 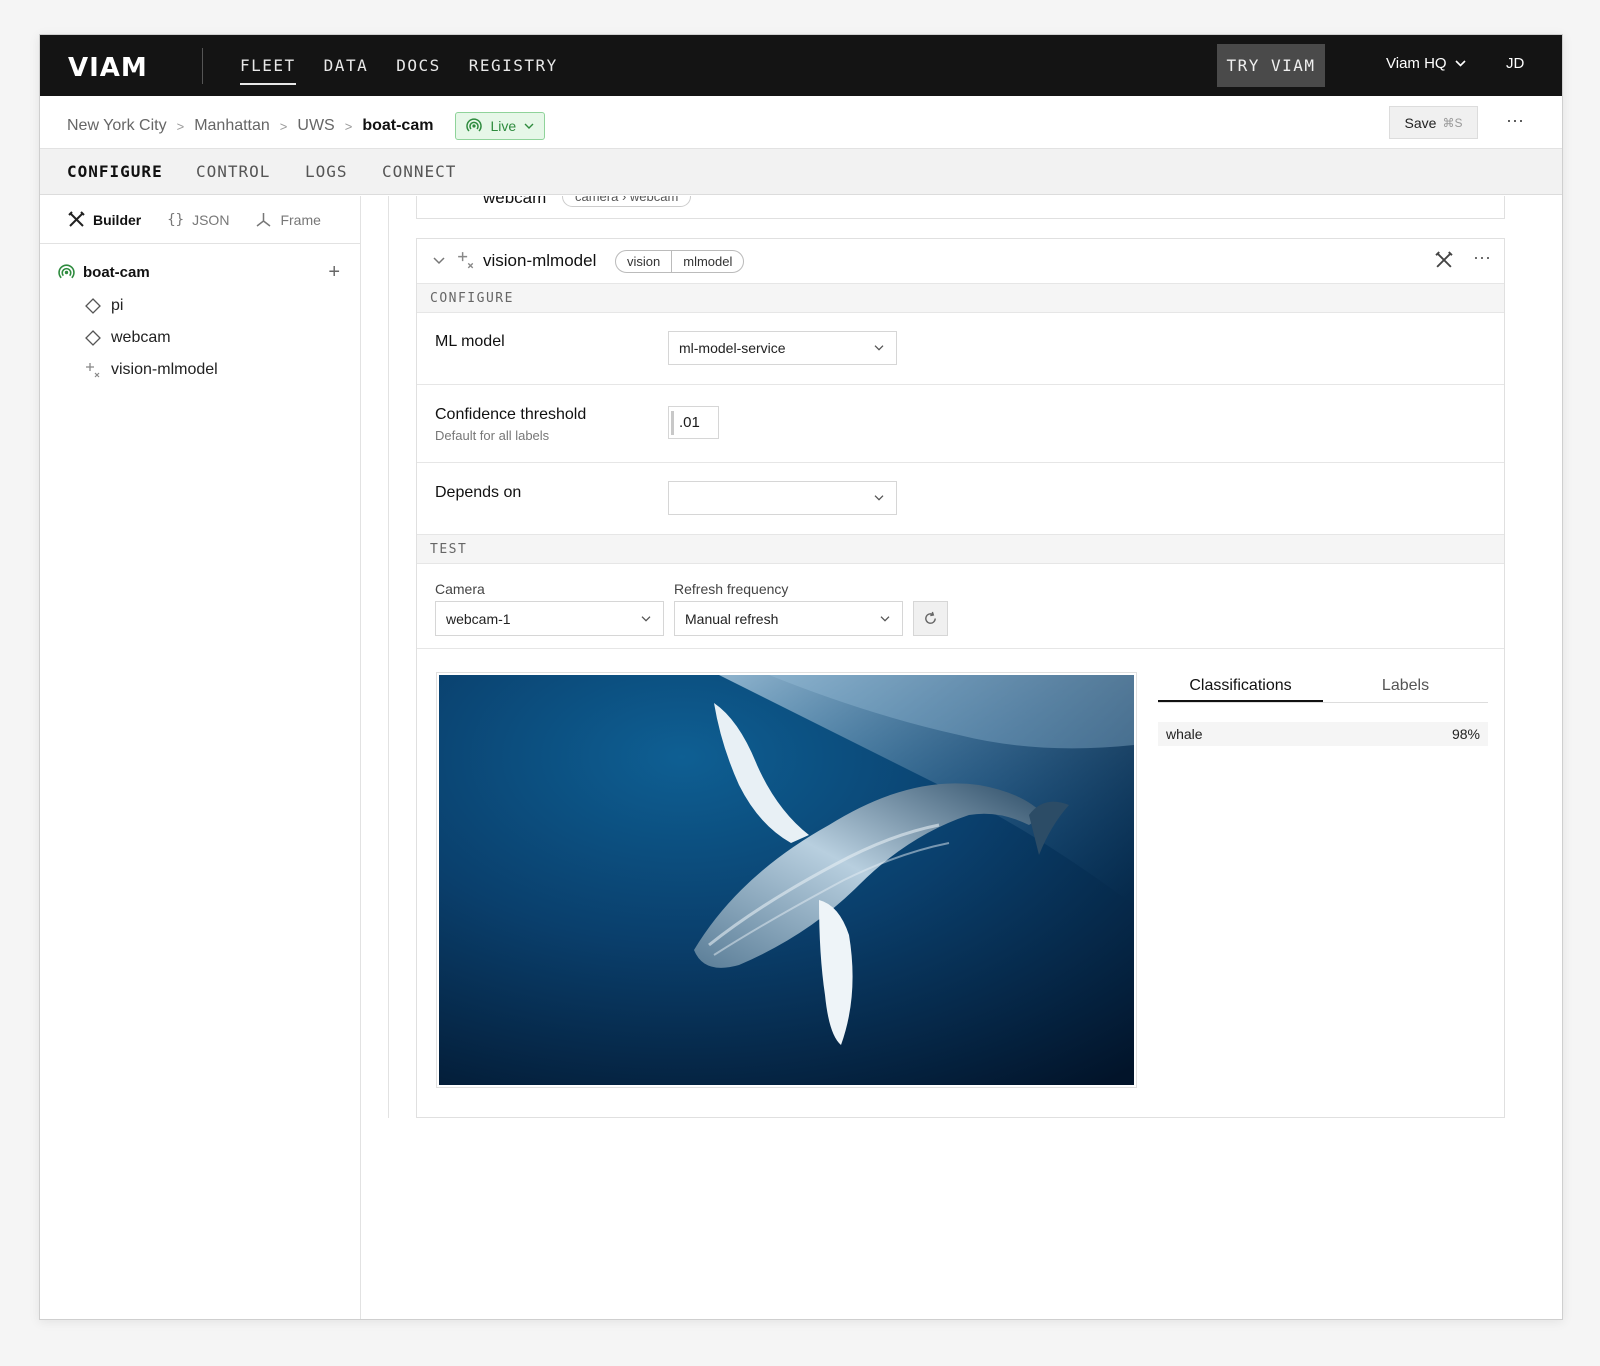 I want to click on ml-model-label: ML model, so click(x=470, y=341).